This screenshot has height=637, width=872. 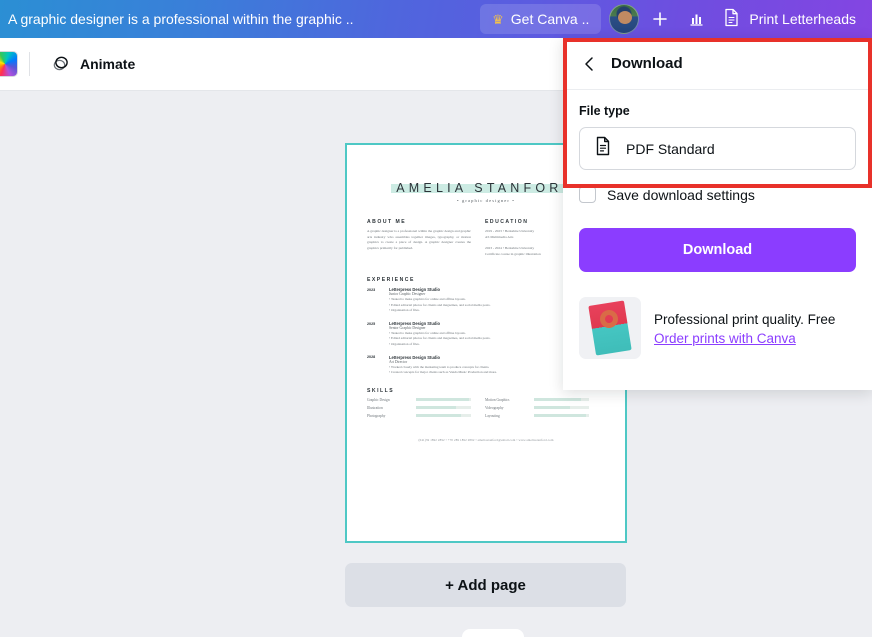 What do you see at coordinates (493, 633) in the screenshot?
I see `page-toolbar-pill` at bounding box center [493, 633].